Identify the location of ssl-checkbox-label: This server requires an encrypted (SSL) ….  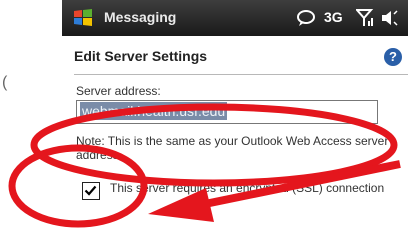
(251, 188).